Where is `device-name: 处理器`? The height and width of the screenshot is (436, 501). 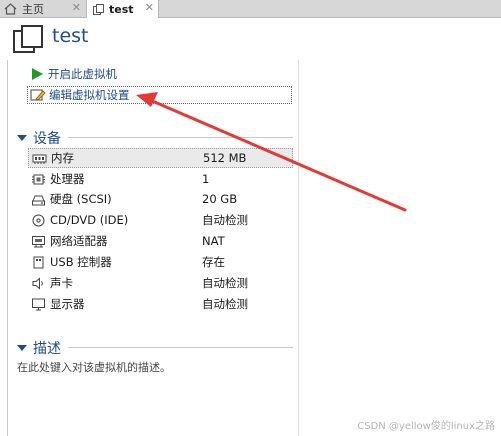
device-name: 处理器 is located at coordinates (67, 179).